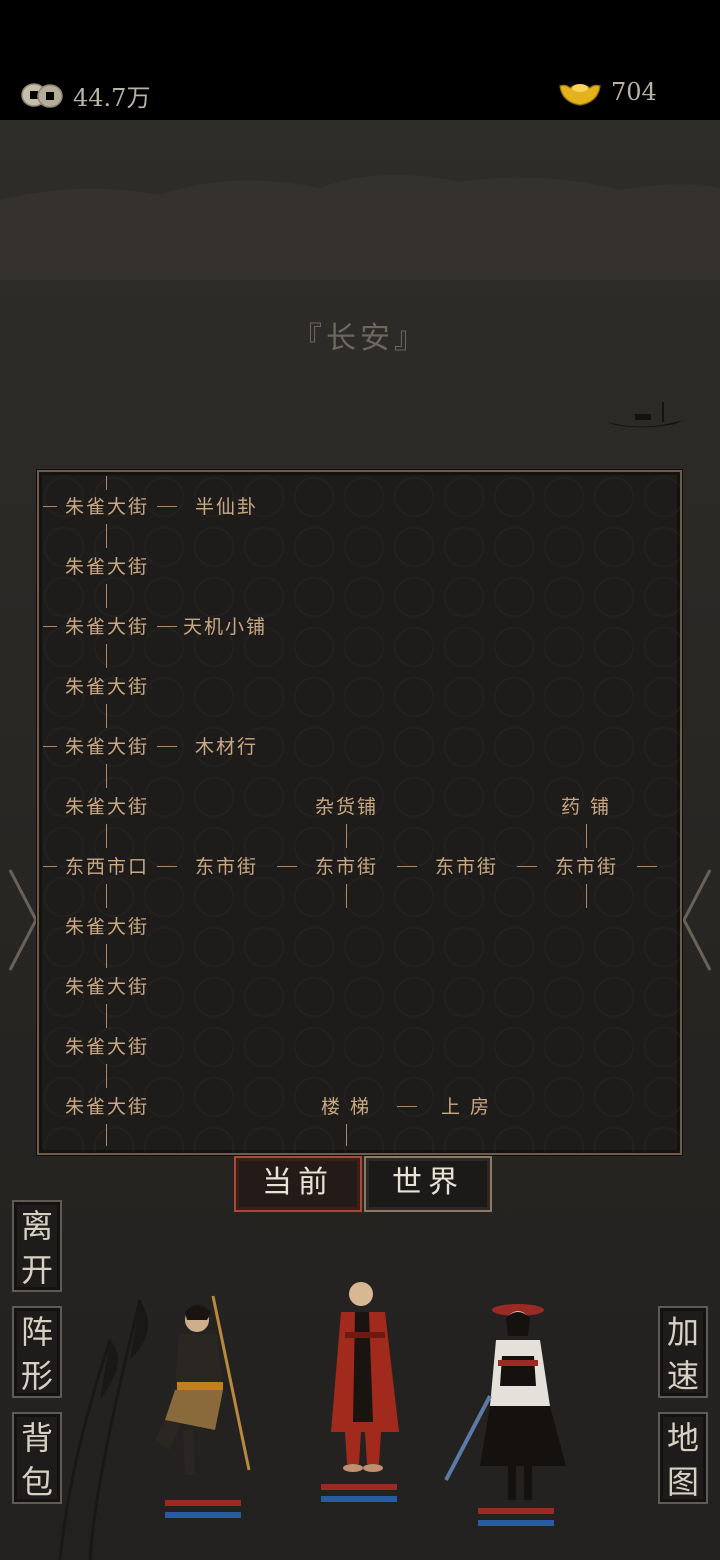  Describe the element at coordinates (360, 60) in the screenshot. I see `top-resource-bar: 44.7万 704` at that location.